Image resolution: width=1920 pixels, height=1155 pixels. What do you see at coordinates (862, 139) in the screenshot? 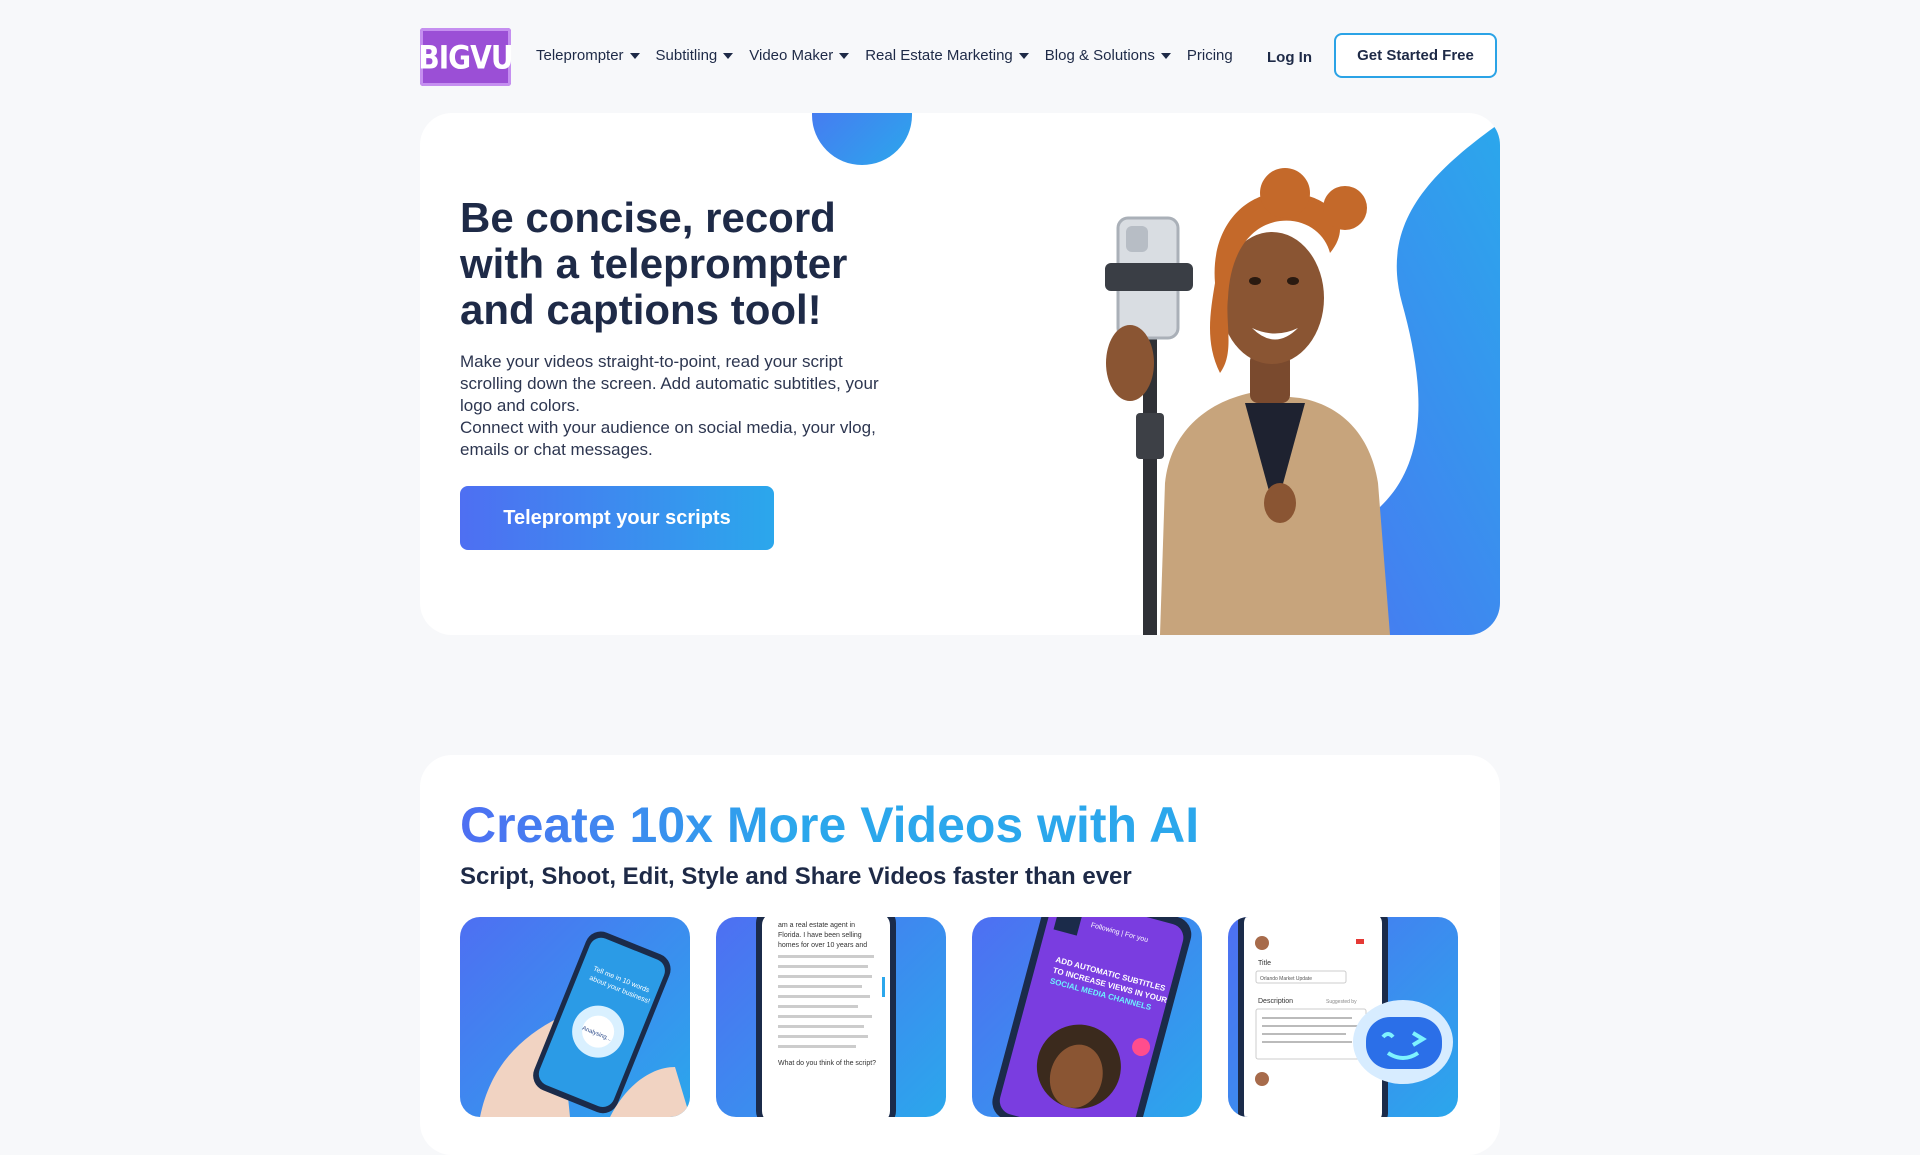
I see `decorative-circle` at bounding box center [862, 139].